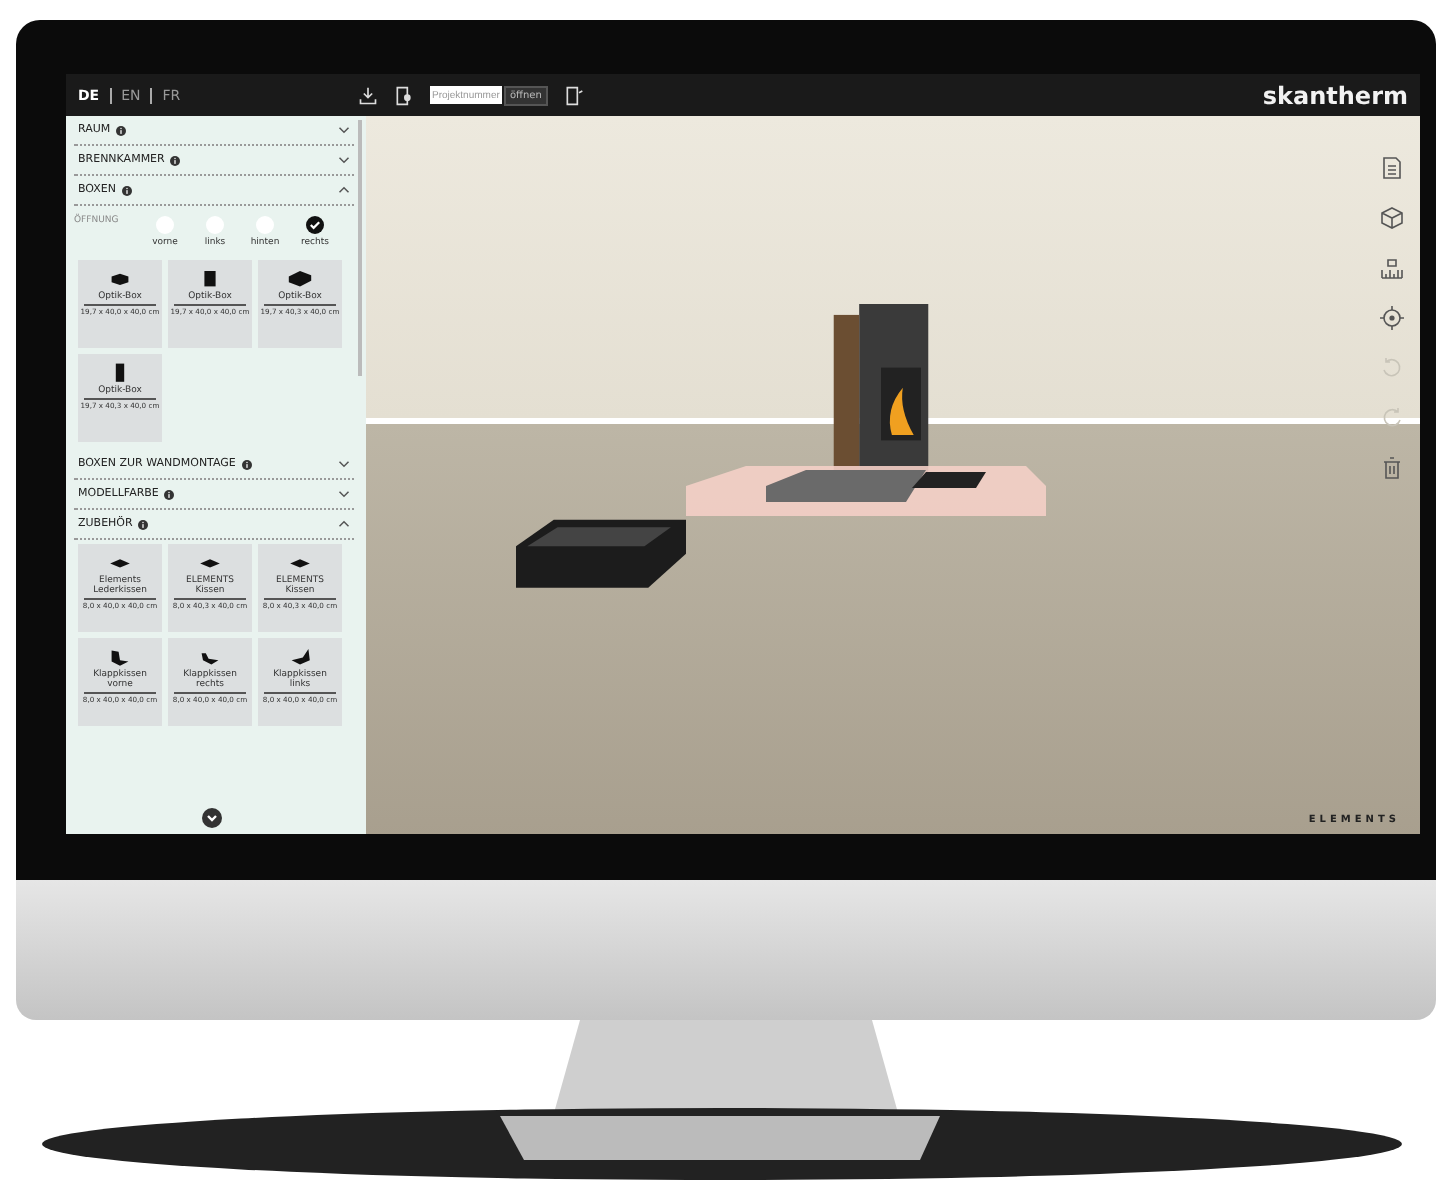  What do you see at coordinates (1392, 218) in the screenshot?
I see `cube-icon` at bounding box center [1392, 218].